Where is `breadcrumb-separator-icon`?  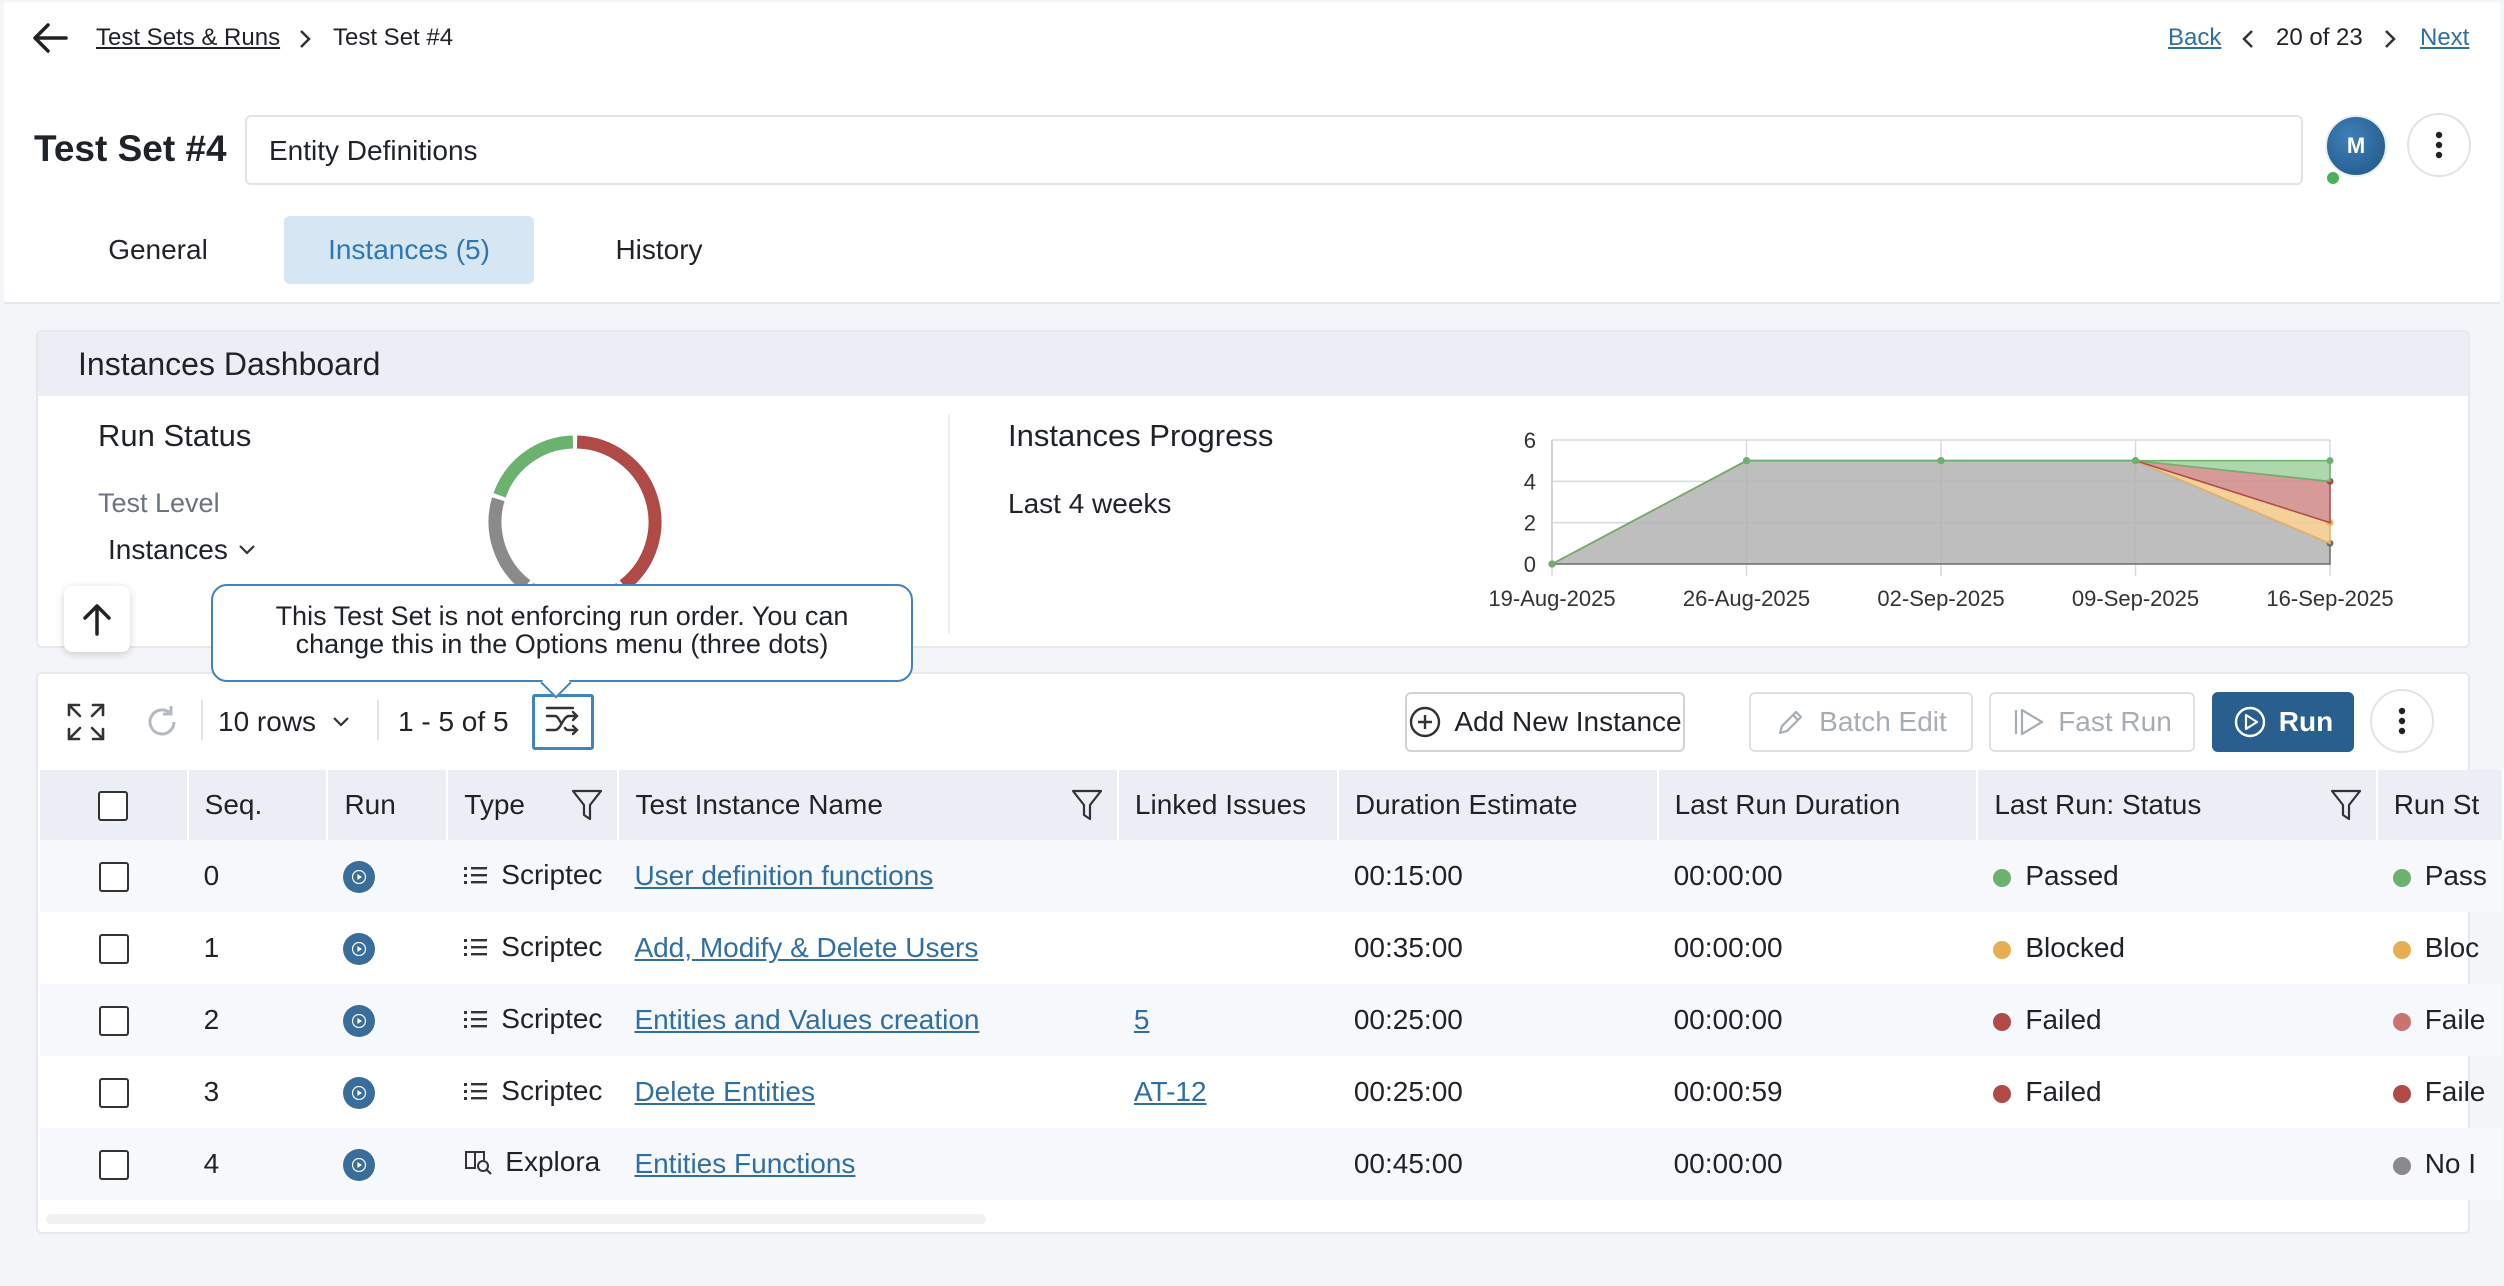 breadcrumb-separator-icon is located at coordinates (305, 39).